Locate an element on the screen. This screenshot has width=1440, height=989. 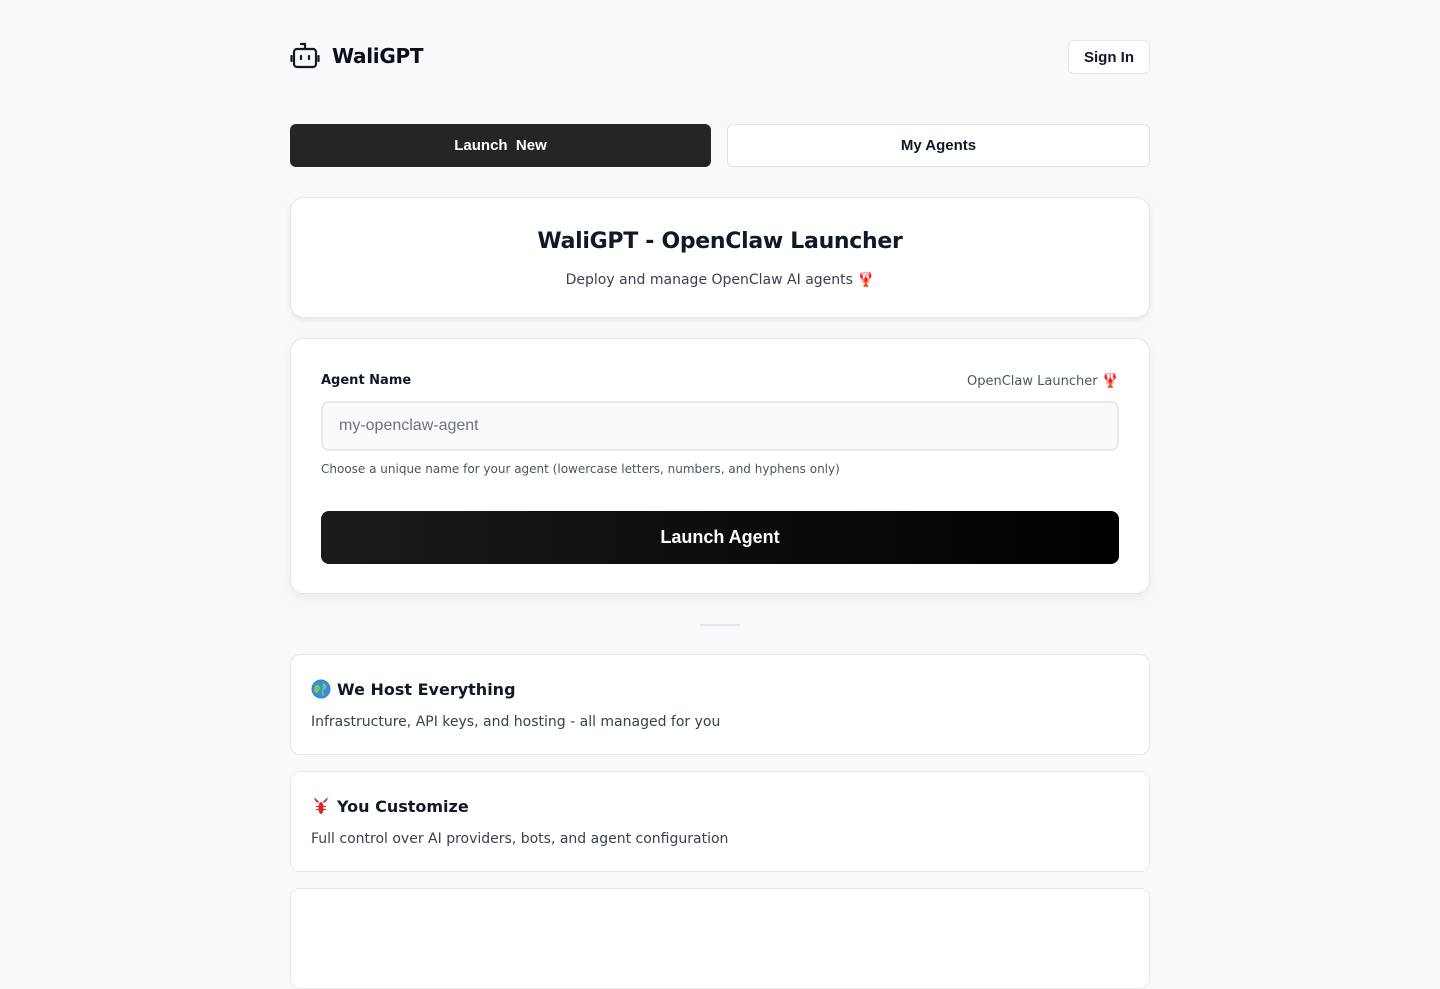
launcher-tag-text: OpenClaw Launcher is located at coordinates (1032, 381).